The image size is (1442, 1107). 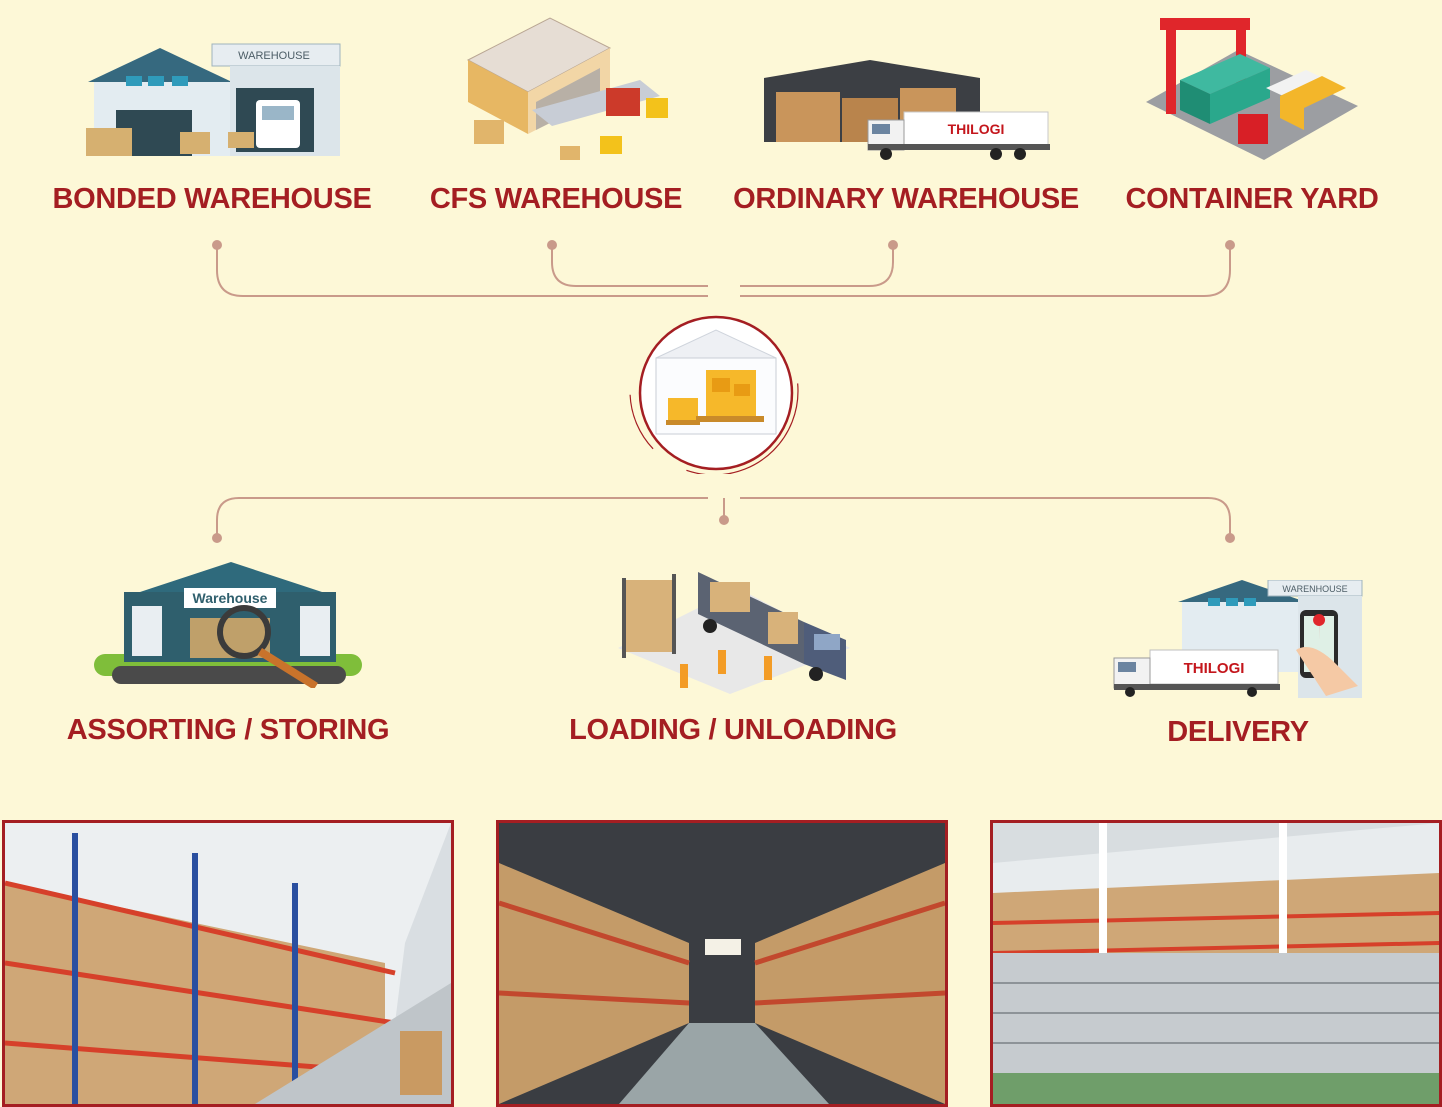 What do you see at coordinates (274, 56) in the screenshot?
I see `bonded-warehouse-sign: WAREHOUSE` at bounding box center [274, 56].